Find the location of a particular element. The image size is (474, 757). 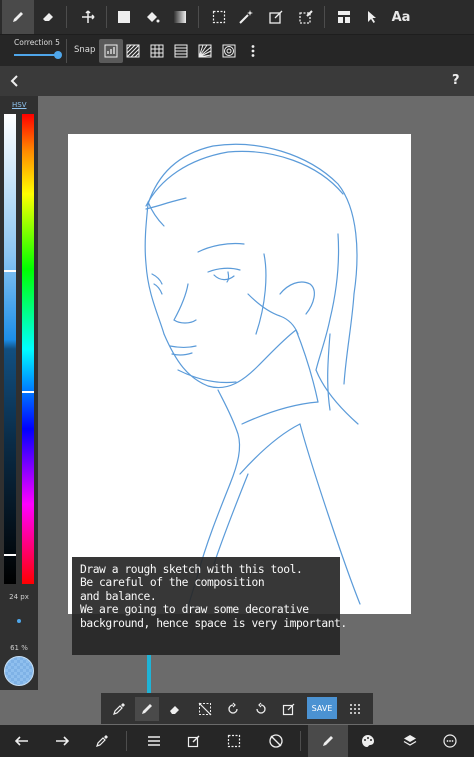

current-color-swatch is located at coordinates (19, 671).